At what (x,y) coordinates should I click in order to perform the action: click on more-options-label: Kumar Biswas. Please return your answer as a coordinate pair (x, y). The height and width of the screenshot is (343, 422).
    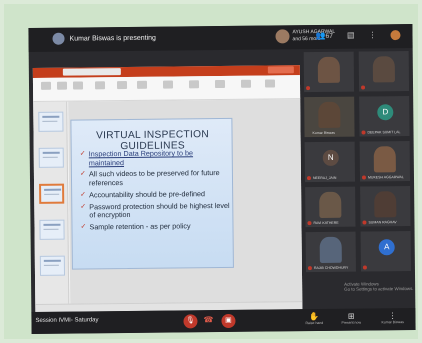
    Looking at the image, I should click on (392, 322).